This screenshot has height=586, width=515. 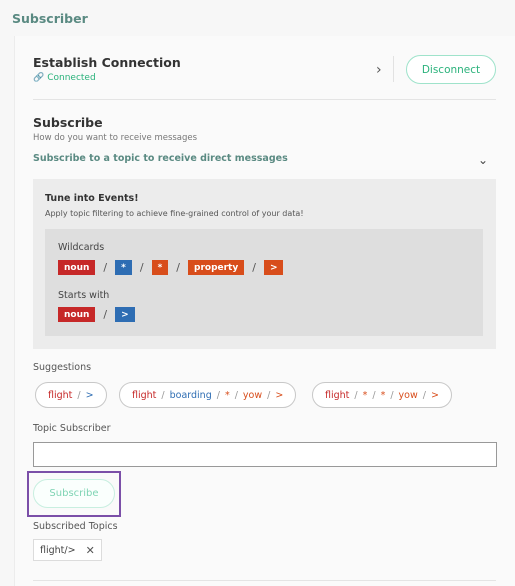 I want to click on close-icon: ✕, so click(x=90, y=550).